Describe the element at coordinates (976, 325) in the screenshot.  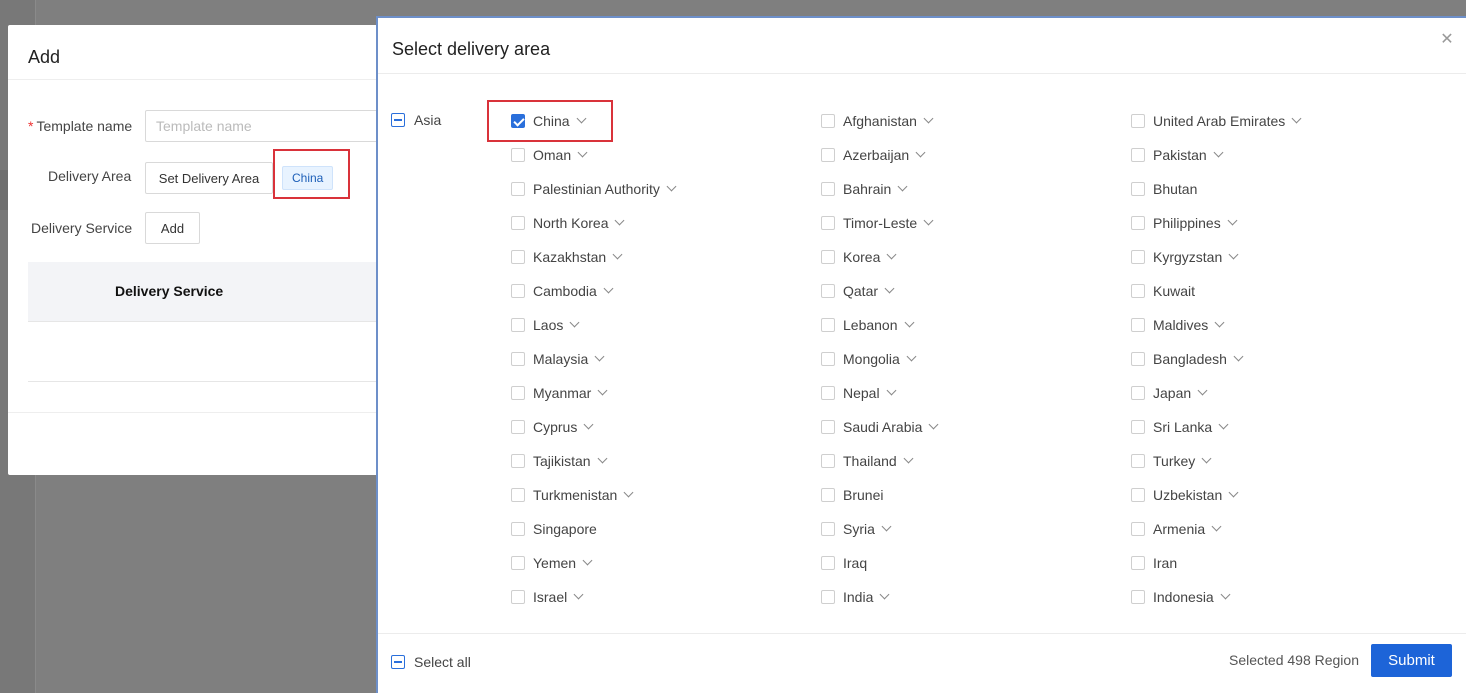
I see `country-item: Lebanon` at that location.